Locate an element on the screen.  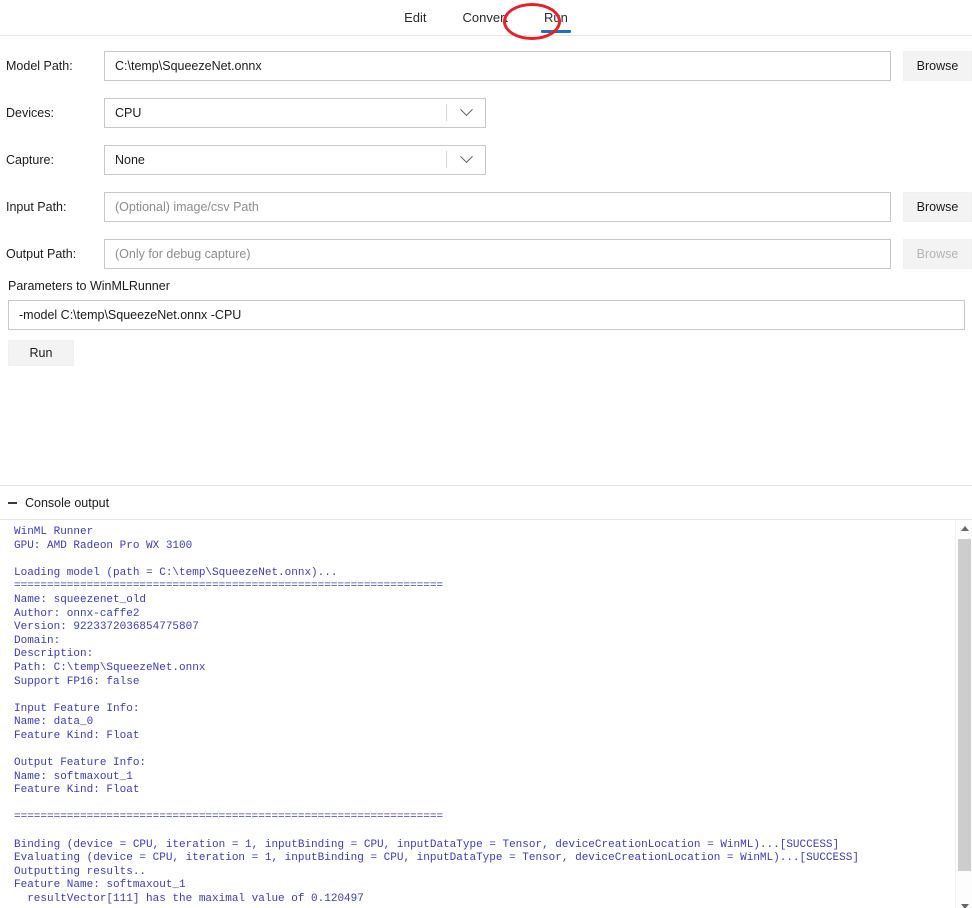
label-capture: Capture: is located at coordinates (30, 159).